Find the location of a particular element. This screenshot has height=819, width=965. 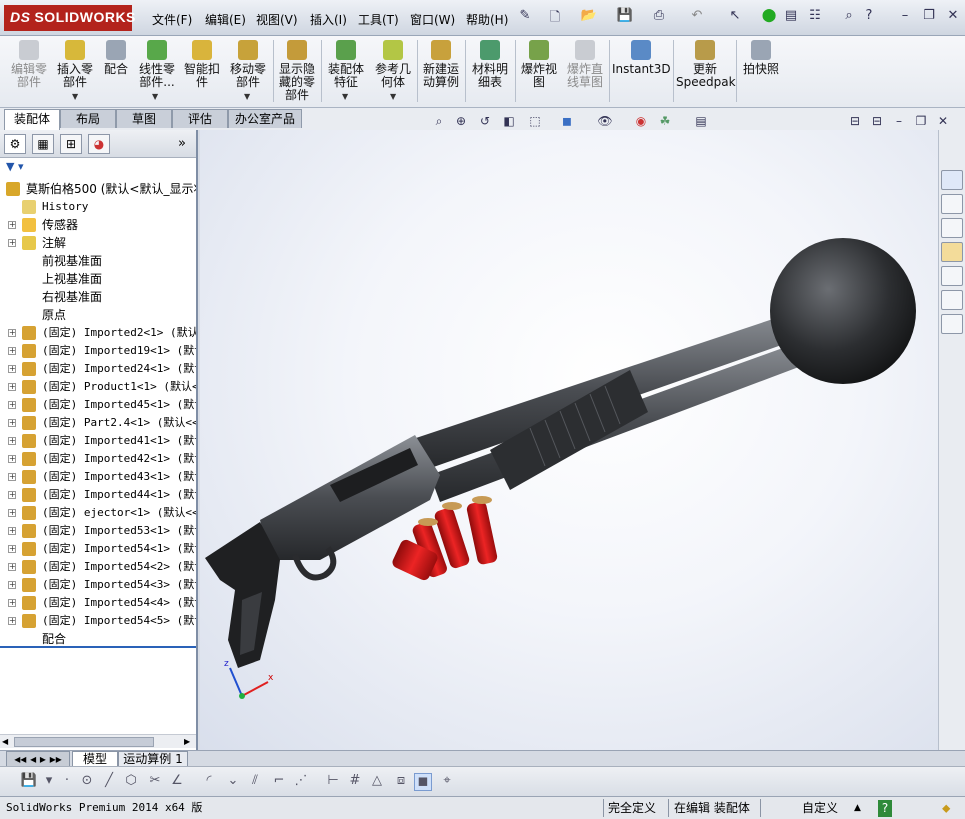

print-icon: ⎙ is located at coordinates (659, 17).